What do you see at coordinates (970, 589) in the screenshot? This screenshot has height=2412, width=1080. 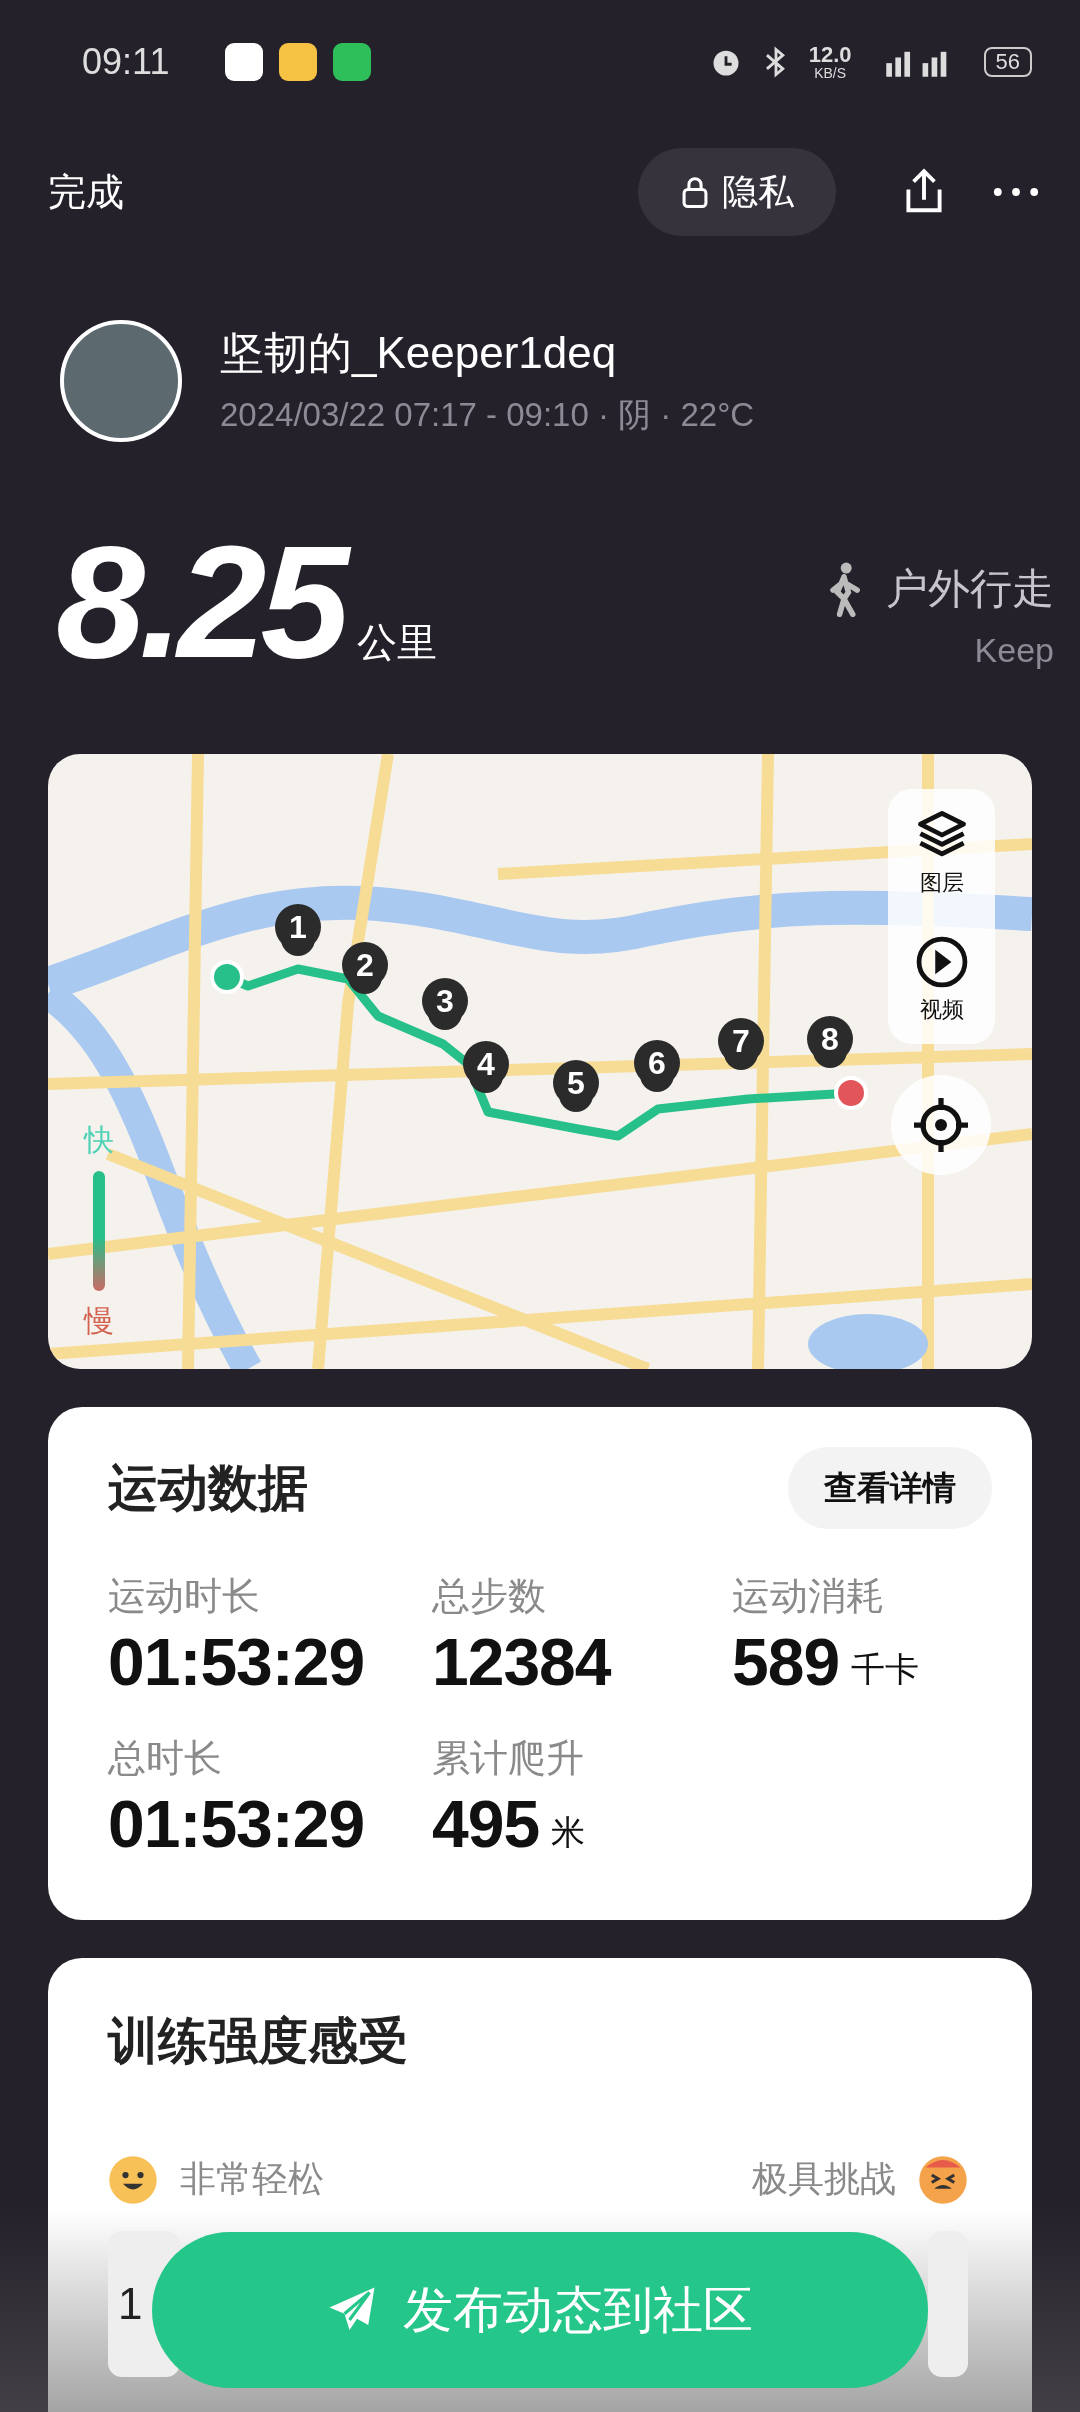 I see `sport-type: 户外行走` at bounding box center [970, 589].